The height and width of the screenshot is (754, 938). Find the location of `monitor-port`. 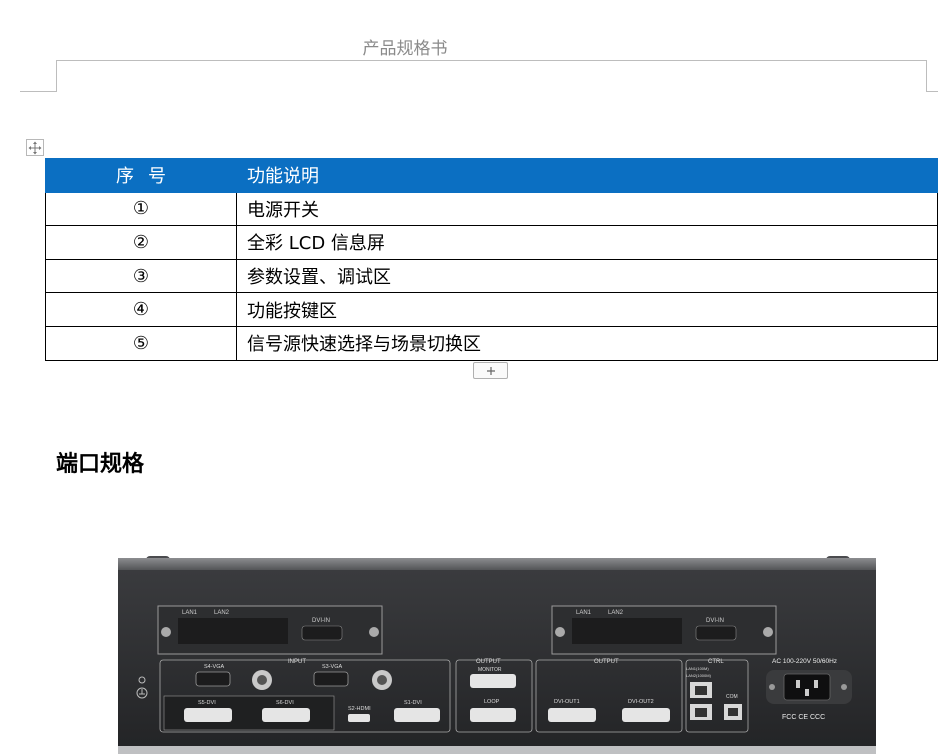

monitor-port is located at coordinates (493, 681).